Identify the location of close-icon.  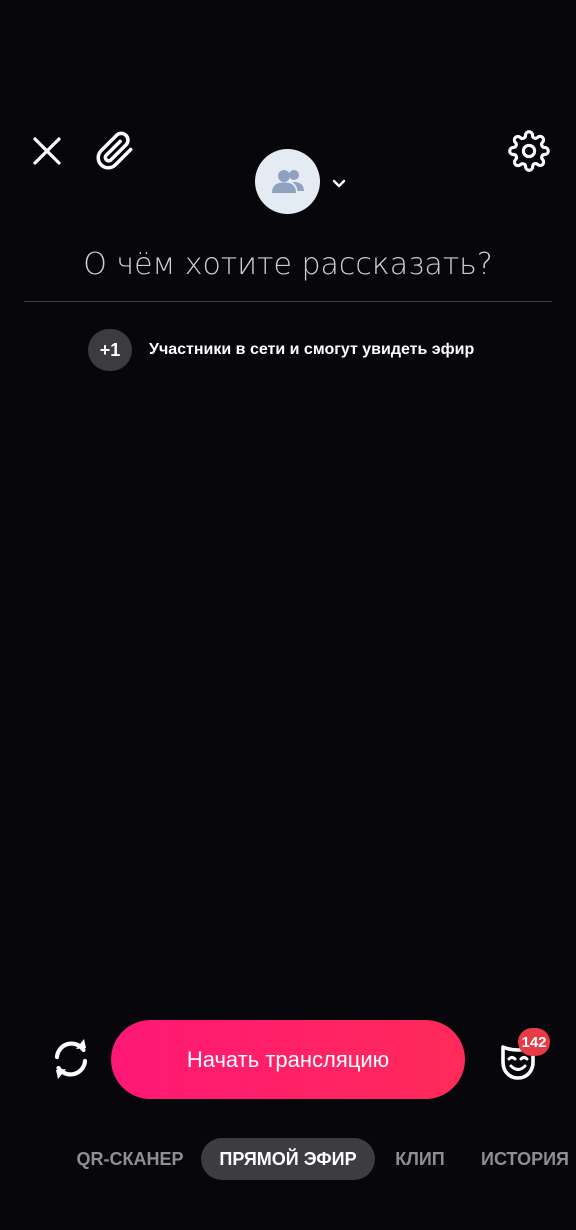
(47, 151).